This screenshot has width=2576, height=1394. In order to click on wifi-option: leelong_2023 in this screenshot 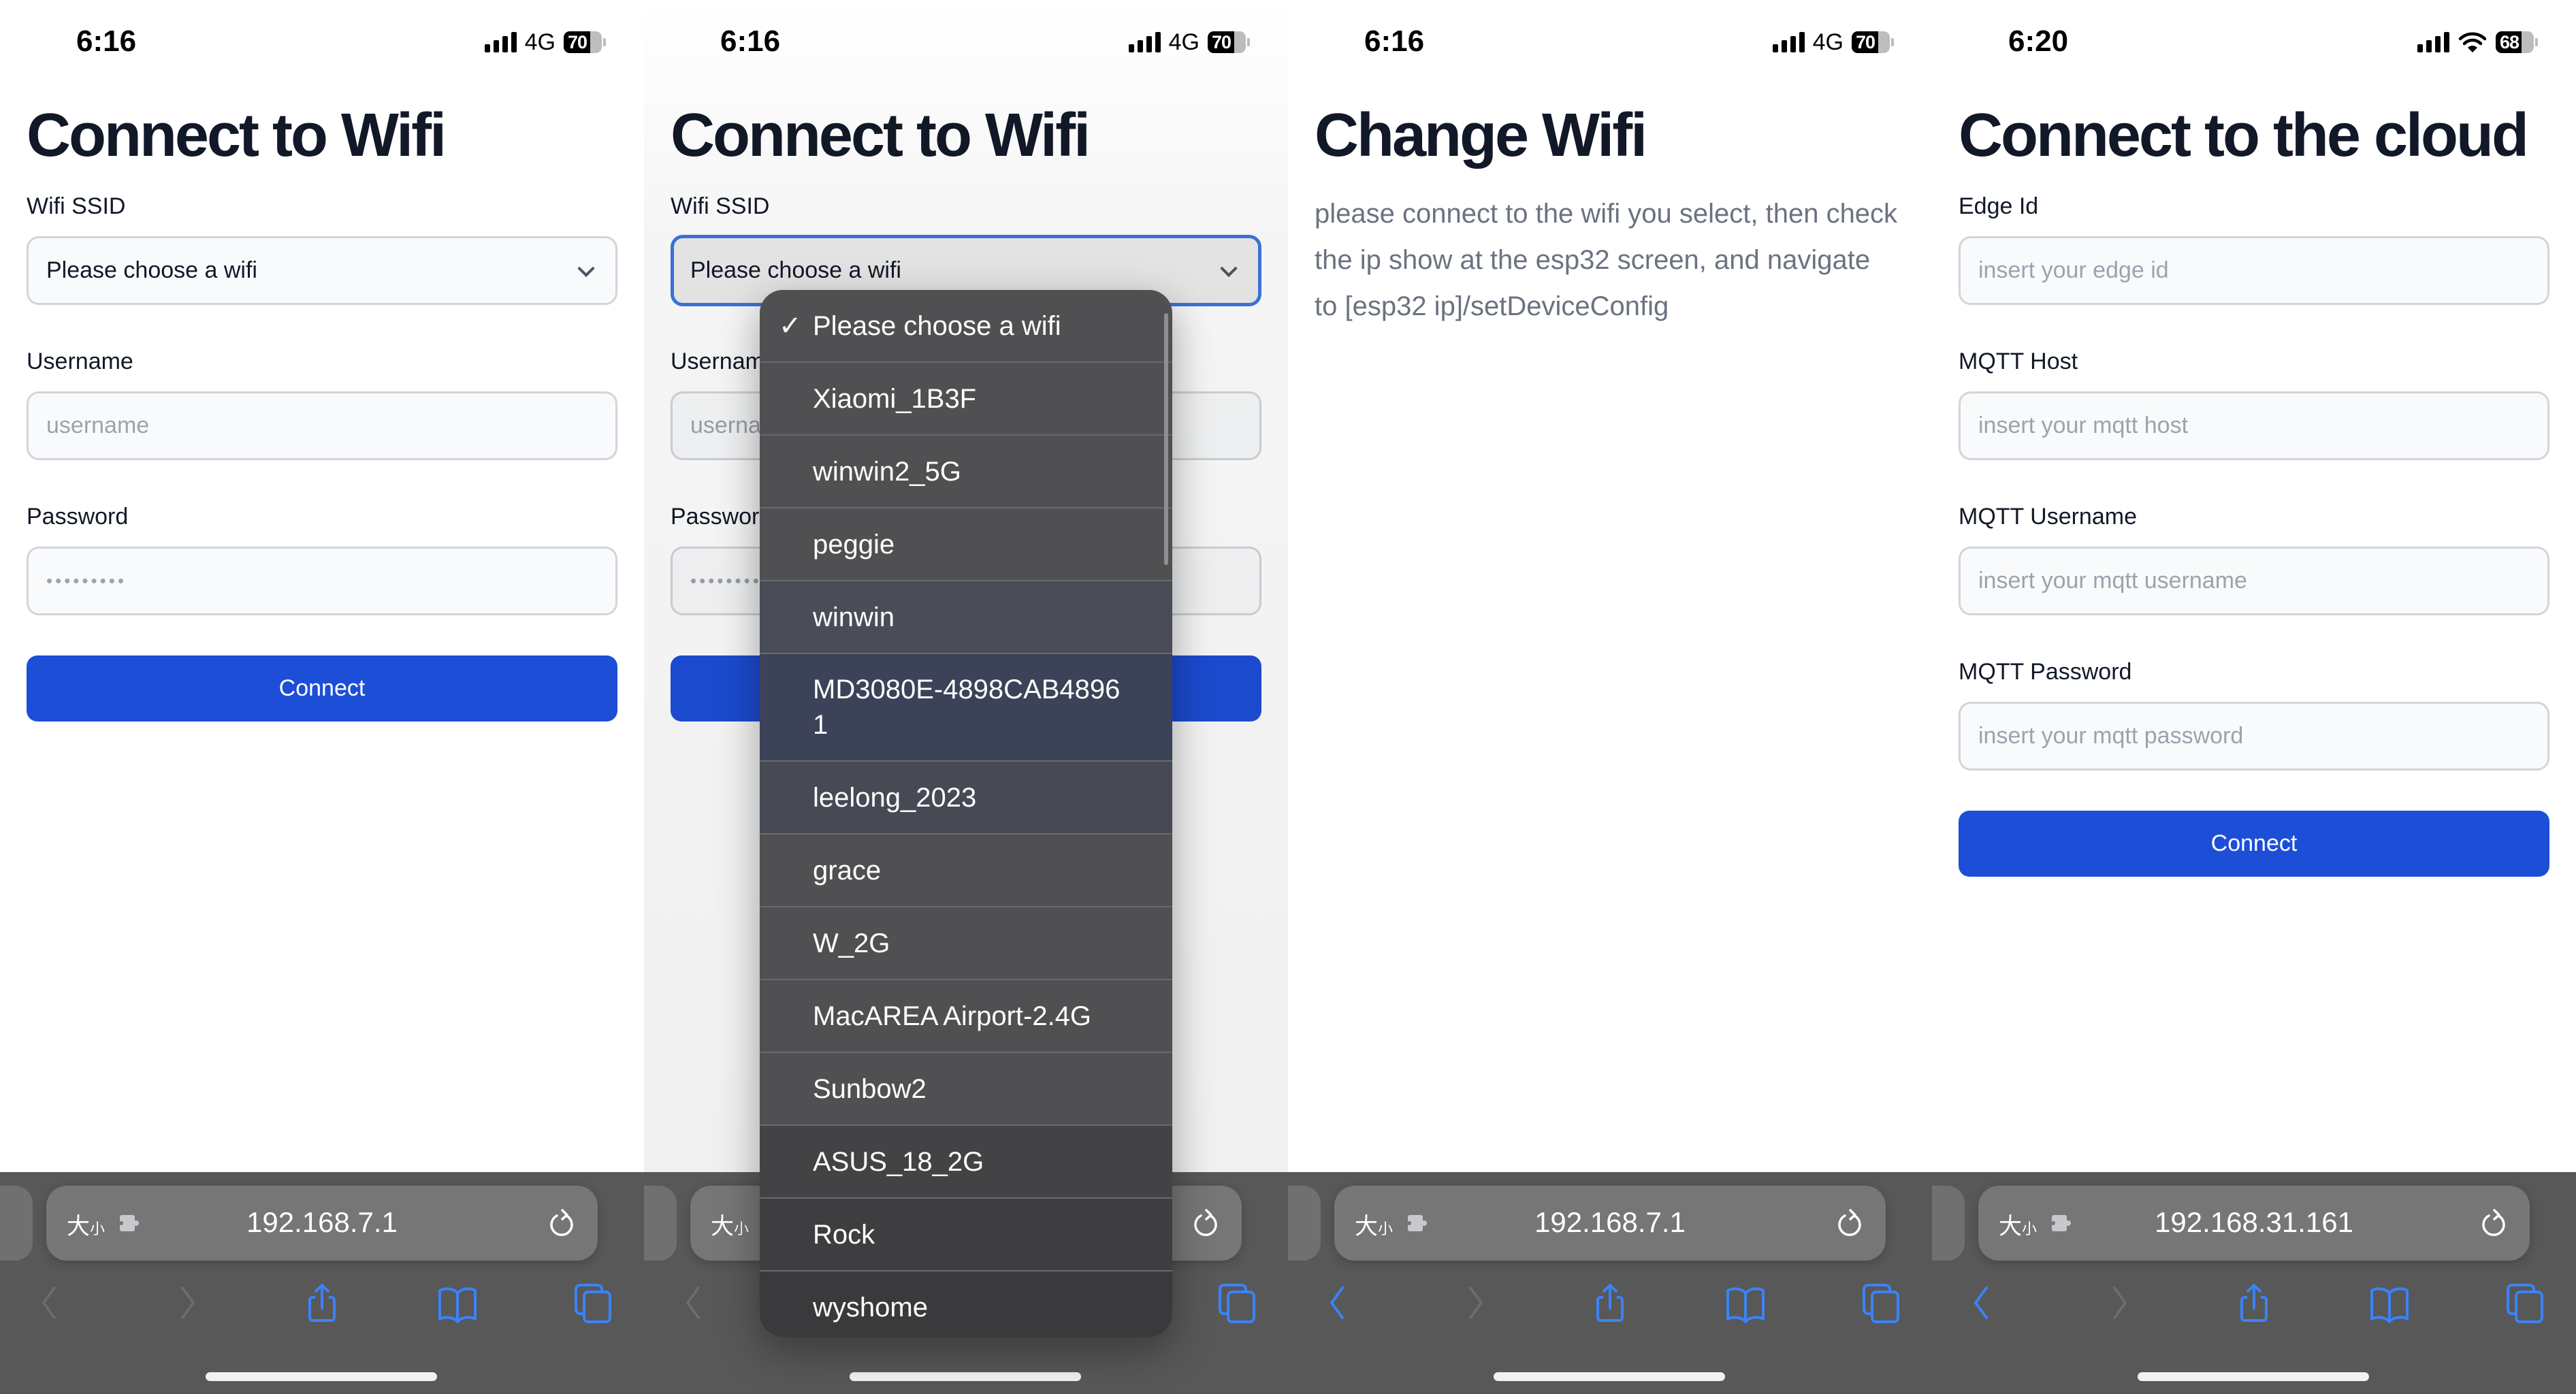, I will do `click(966, 798)`.